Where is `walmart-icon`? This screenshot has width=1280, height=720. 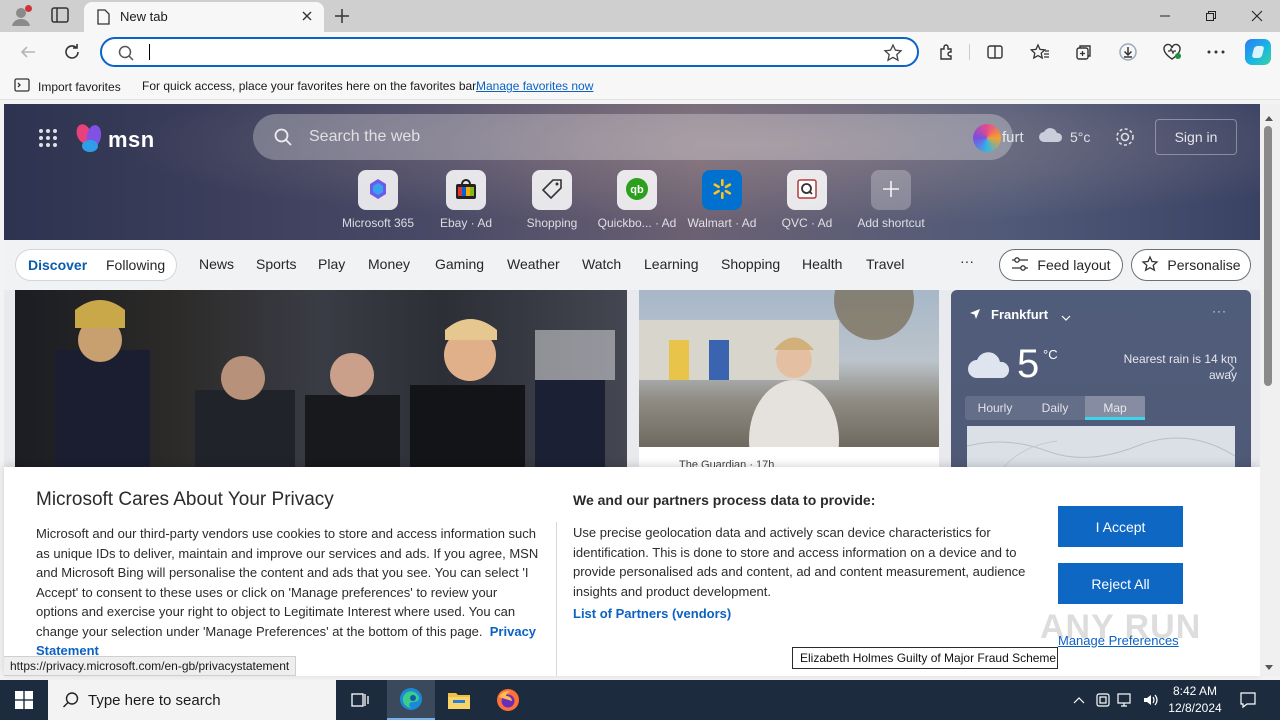
walmart-icon is located at coordinates (722, 190).